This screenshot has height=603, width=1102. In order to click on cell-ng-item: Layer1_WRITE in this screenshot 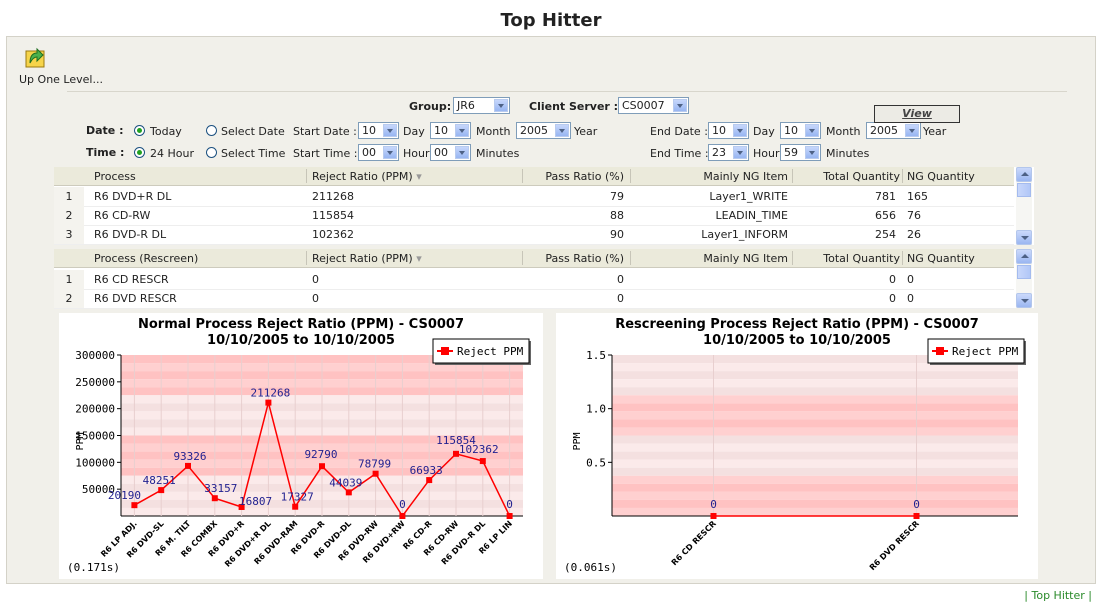, I will do `click(748, 196)`.